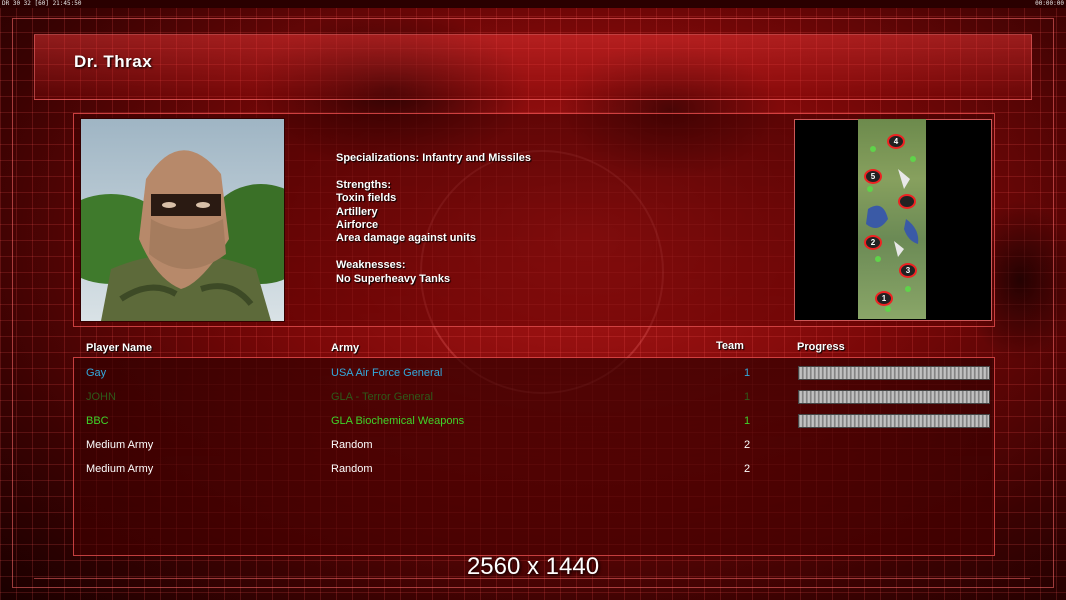 This screenshot has width=1066, height=600. I want to click on general-portrait, so click(182, 220).